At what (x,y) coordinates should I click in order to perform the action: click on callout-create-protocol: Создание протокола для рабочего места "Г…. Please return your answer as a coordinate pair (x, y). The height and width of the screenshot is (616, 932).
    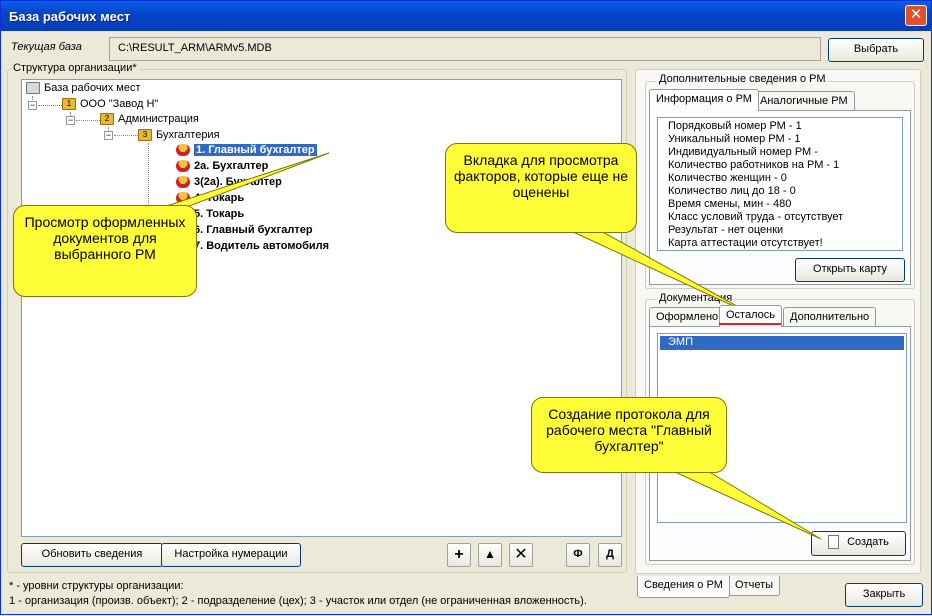
    Looking at the image, I should click on (629, 435).